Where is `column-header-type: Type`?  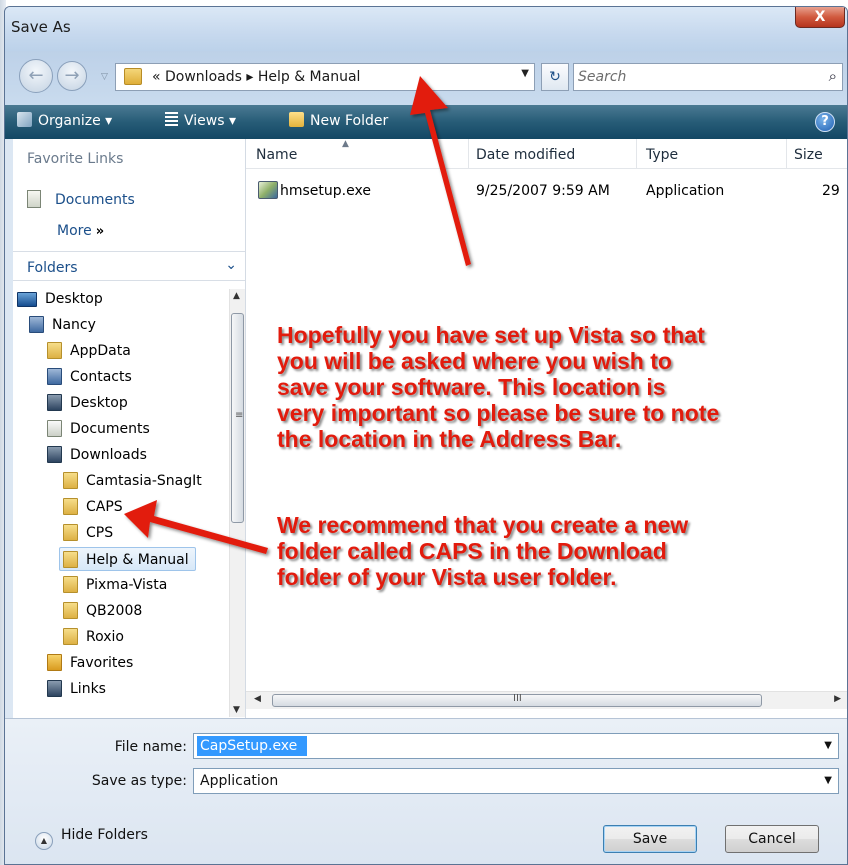 column-header-type: Type is located at coordinates (662, 155).